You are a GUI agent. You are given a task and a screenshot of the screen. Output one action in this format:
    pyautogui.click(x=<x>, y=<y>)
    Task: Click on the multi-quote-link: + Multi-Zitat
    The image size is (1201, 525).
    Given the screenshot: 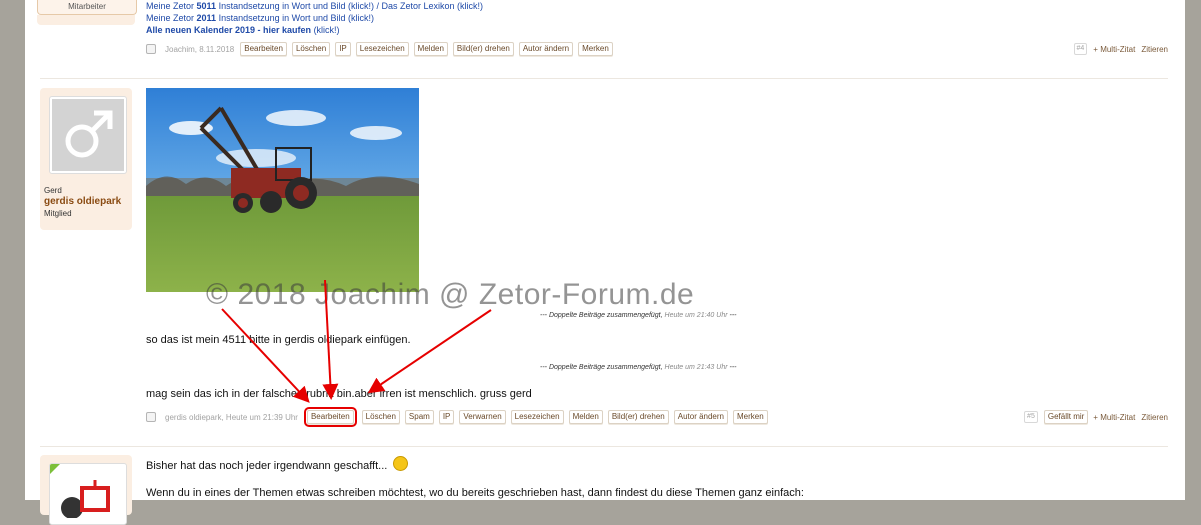 What is the action you would take?
    pyautogui.click(x=1114, y=417)
    